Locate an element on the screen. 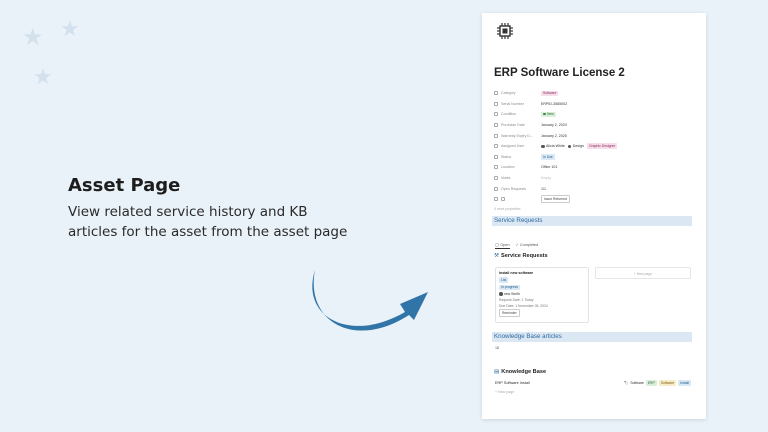  kb-row-title: ERP Software Install is located at coordinates (512, 382).